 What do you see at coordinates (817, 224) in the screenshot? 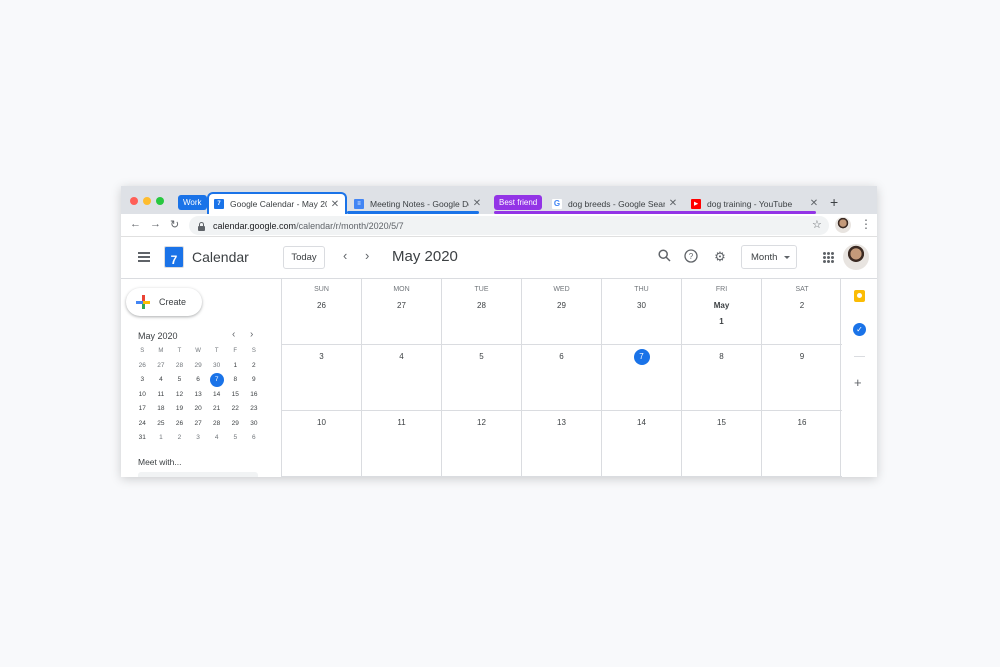
I see `bookmark-star-icon: ☆` at bounding box center [817, 224].